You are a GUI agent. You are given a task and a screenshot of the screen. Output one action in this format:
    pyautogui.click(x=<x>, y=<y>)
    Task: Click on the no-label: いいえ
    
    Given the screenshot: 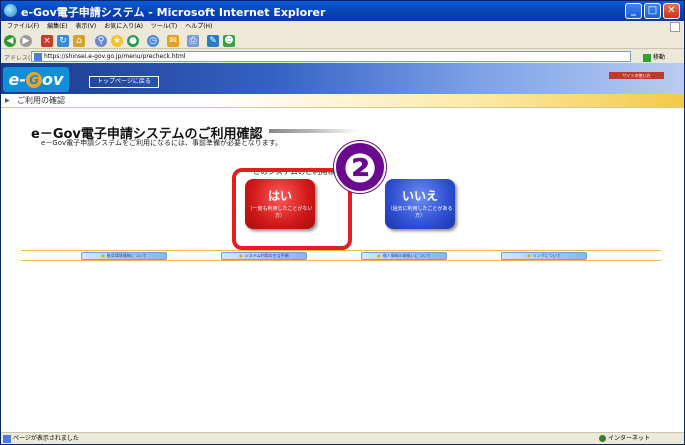 What is the action you would take?
    pyautogui.click(x=419, y=196)
    